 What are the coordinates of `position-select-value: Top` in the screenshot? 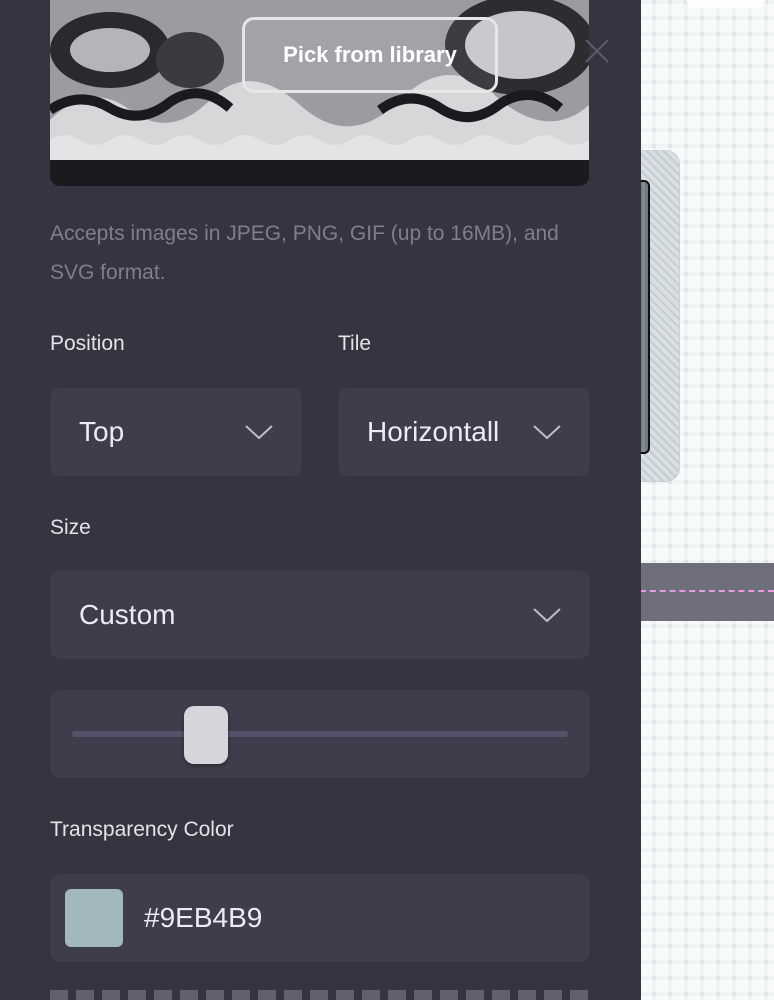 It's located at (102, 431).